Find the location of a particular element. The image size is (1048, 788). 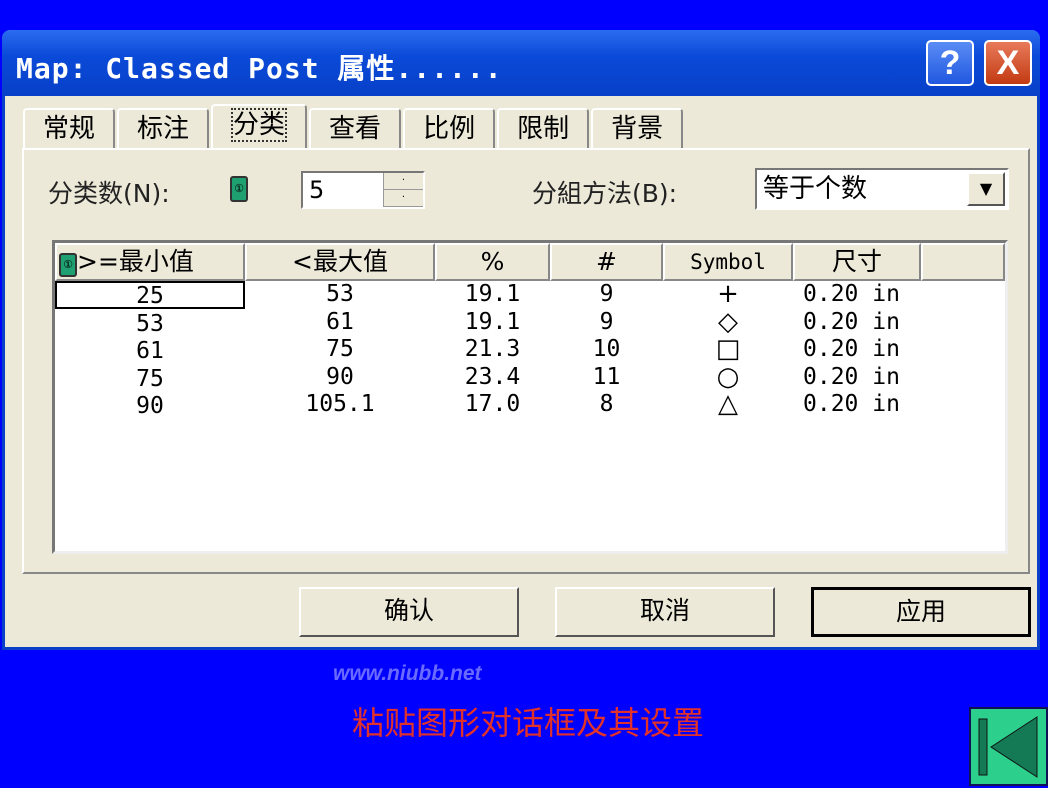

watermark: www.niubb.net is located at coordinates (407, 673).